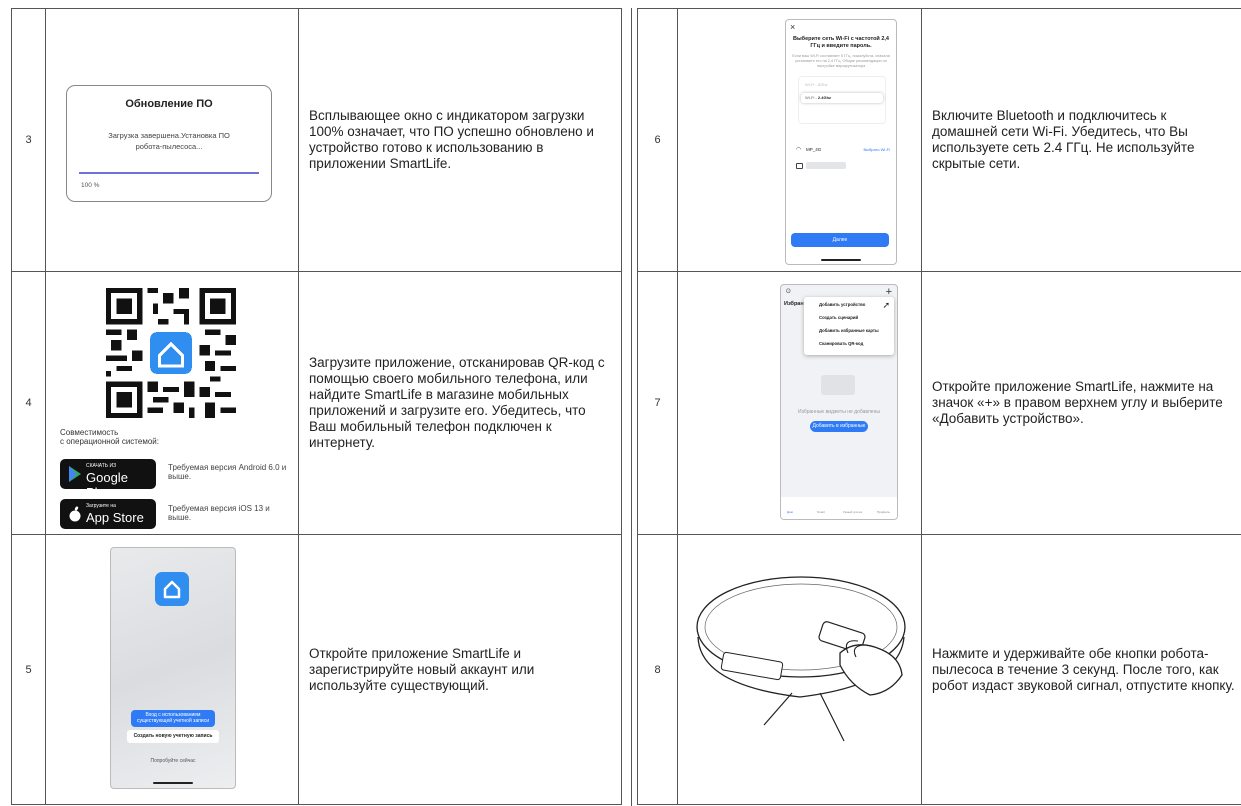 This screenshot has height=806, width=1241. I want to click on wifi-24ghz-row: Wi-Fi - 2.4Ghz, so click(842, 98).